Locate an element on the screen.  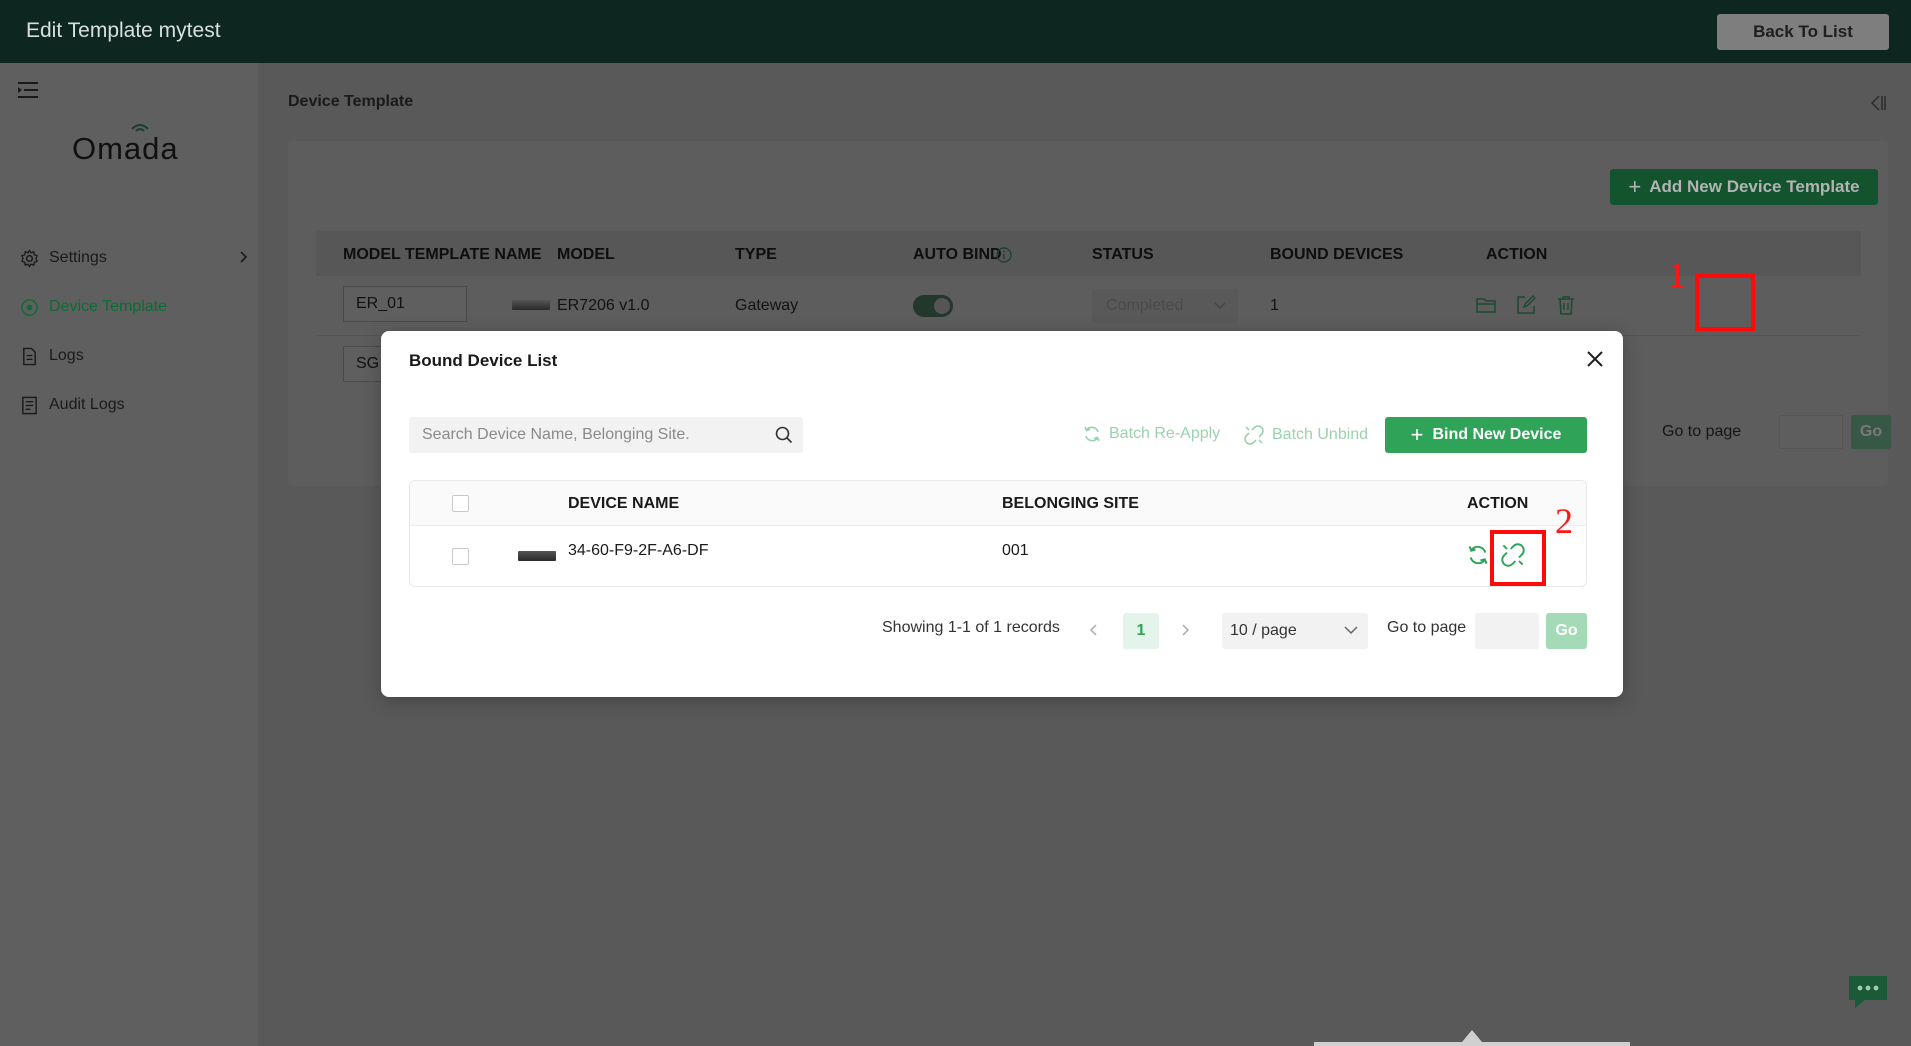
page-title: Device Template is located at coordinates (351, 101).